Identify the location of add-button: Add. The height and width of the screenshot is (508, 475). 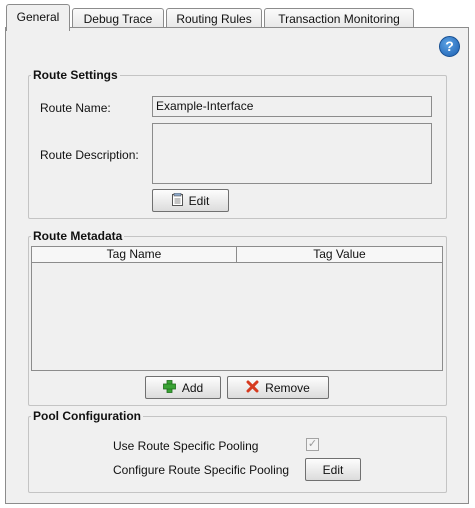
(183, 387).